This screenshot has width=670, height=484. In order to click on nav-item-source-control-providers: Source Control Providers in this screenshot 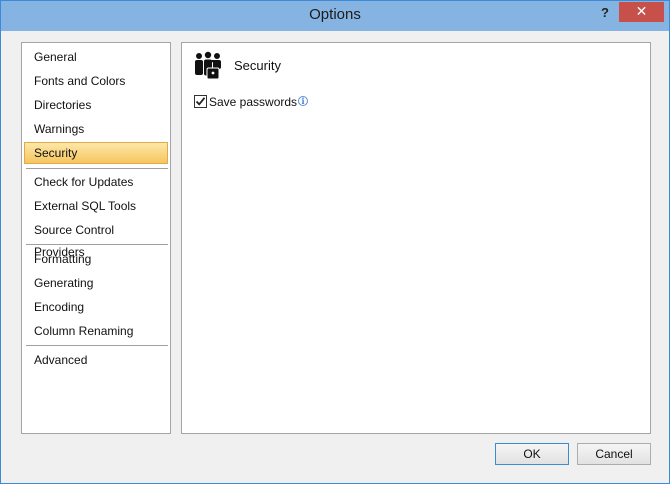, I will do `click(96, 239)`.